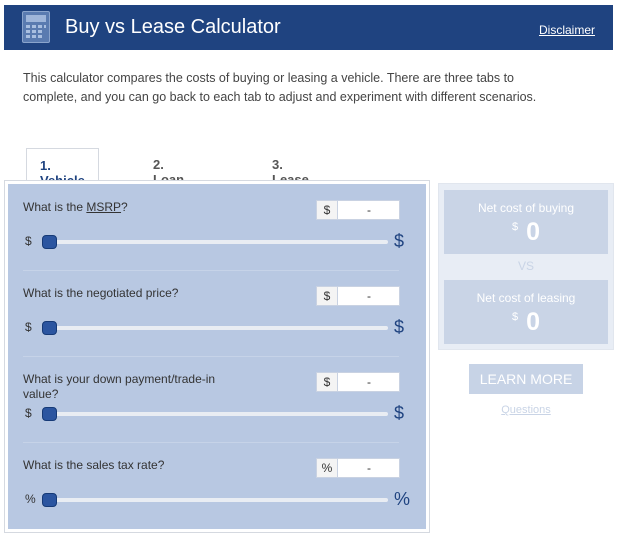  Describe the element at coordinates (399, 413) in the screenshot. I see `down-payment-slider-max-unit: $` at that location.